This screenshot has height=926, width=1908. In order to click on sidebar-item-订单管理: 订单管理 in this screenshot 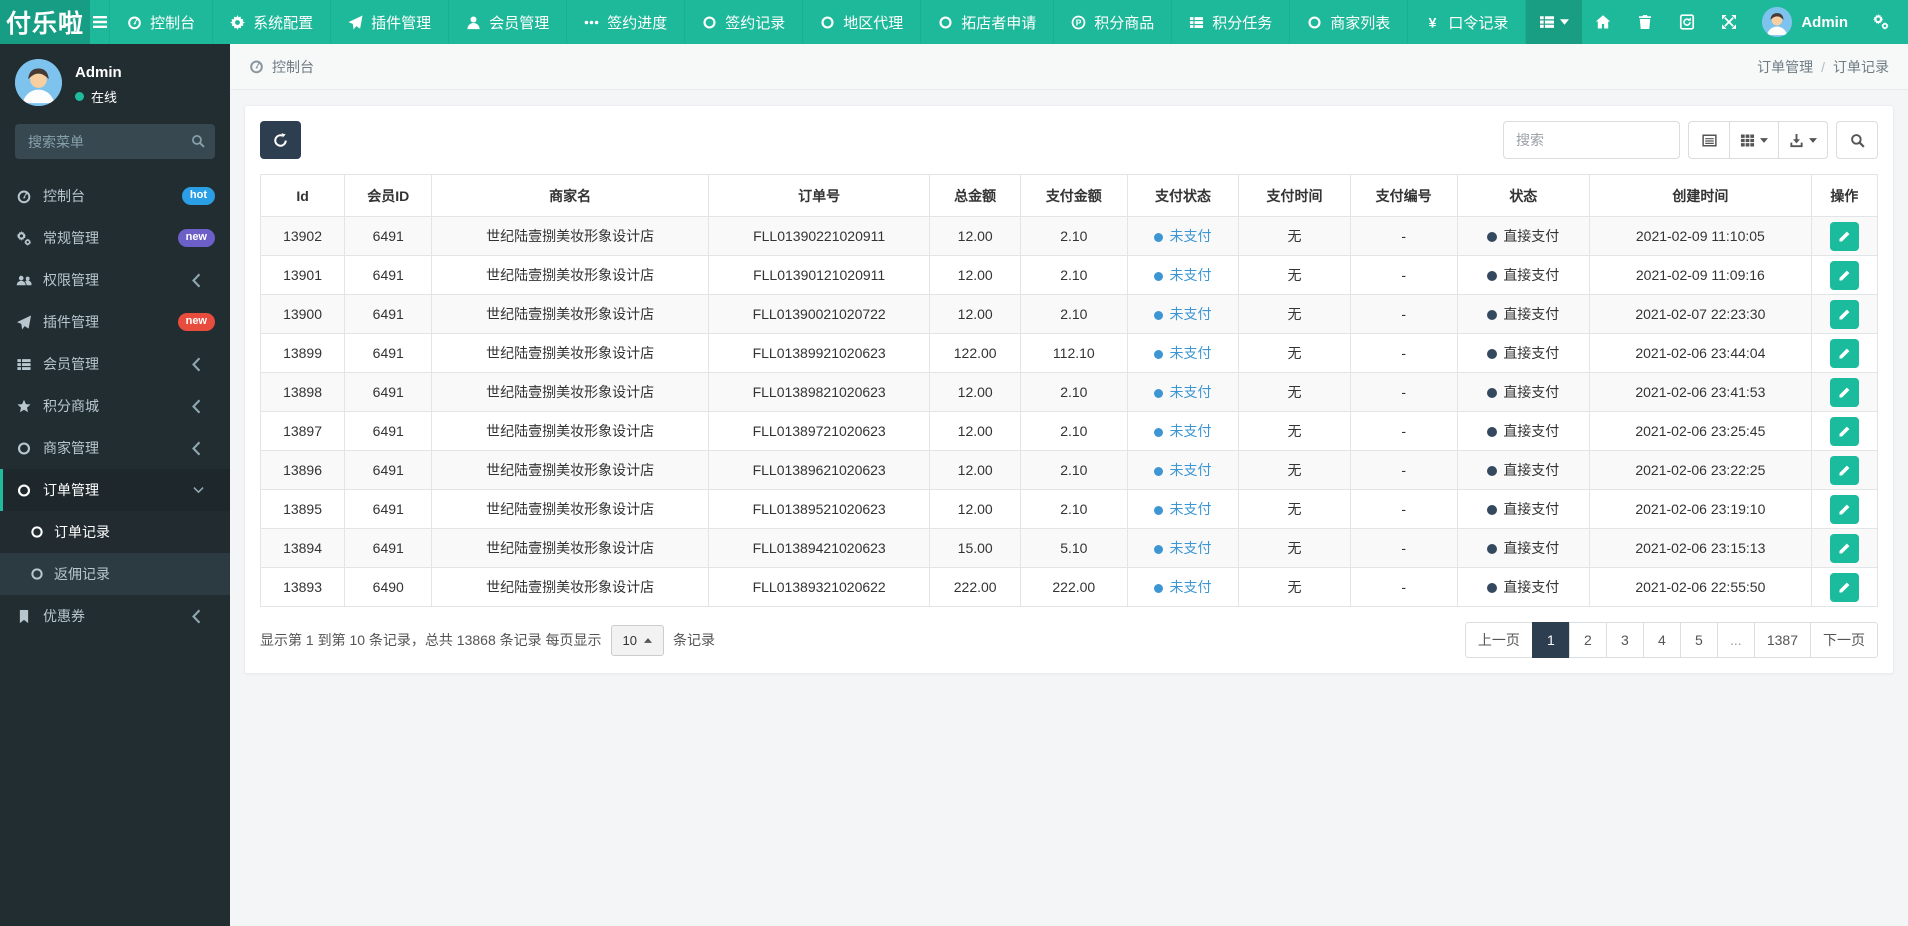, I will do `click(115, 490)`.